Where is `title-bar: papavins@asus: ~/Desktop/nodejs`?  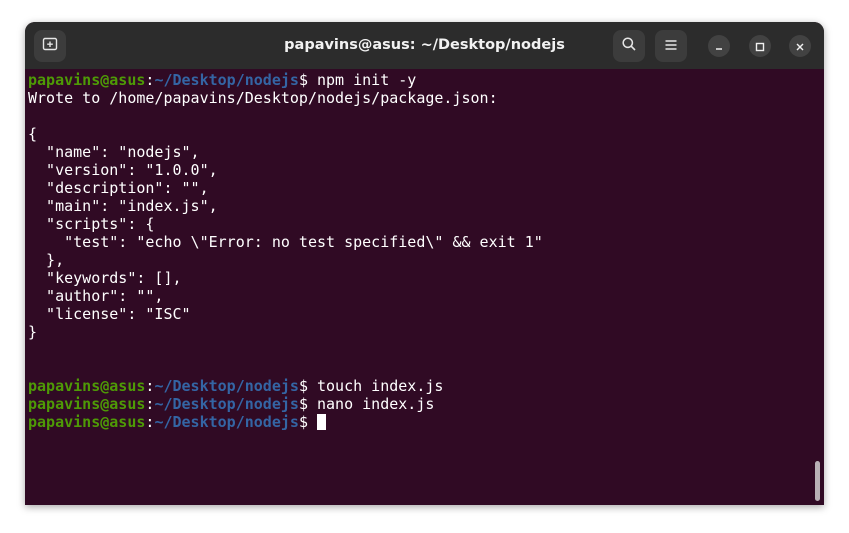 title-bar: papavins@asus: ~/Desktop/nodejs is located at coordinates (424, 45).